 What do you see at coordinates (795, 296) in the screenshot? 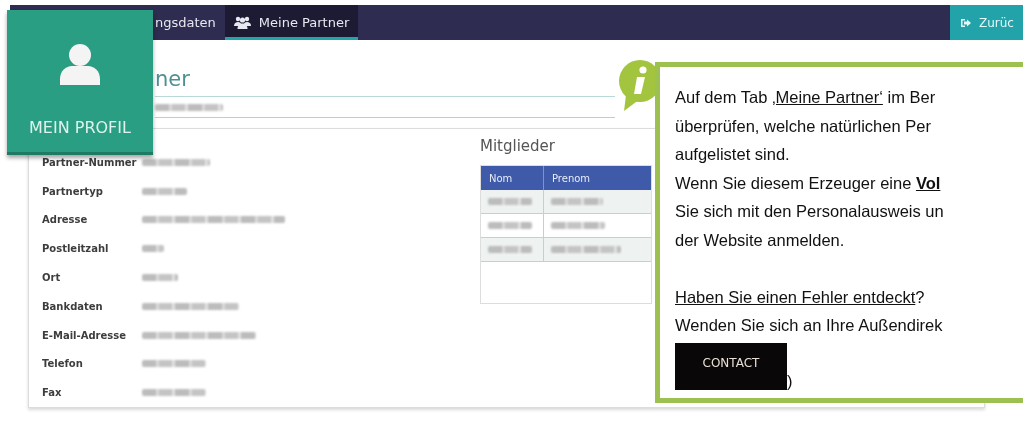
I see `link: Haben Sie einen Fehler entdeckt` at bounding box center [795, 296].